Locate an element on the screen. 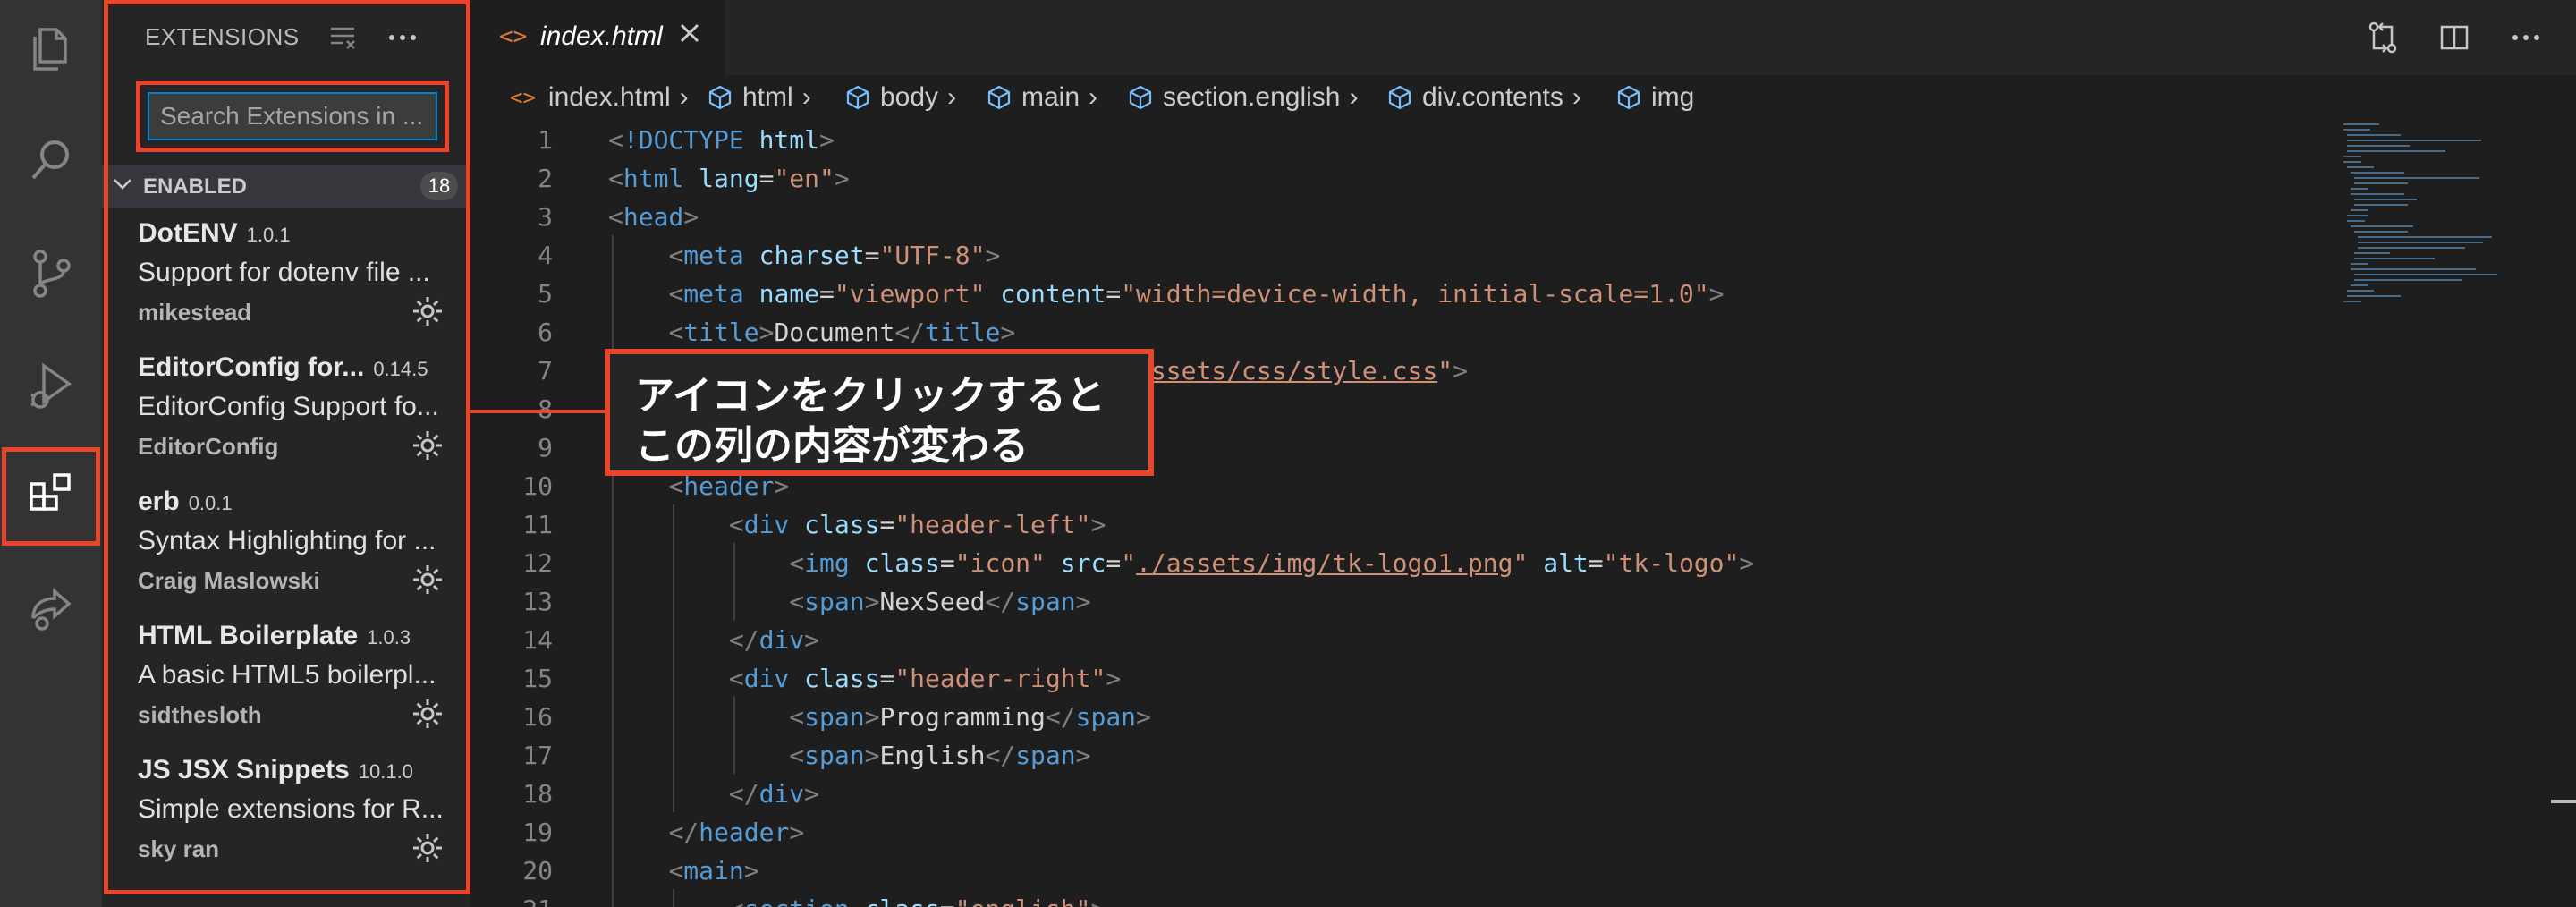 The image size is (2576, 907). breadcrumb-item-div: div.contents › is located at coordinates (1488, 97).